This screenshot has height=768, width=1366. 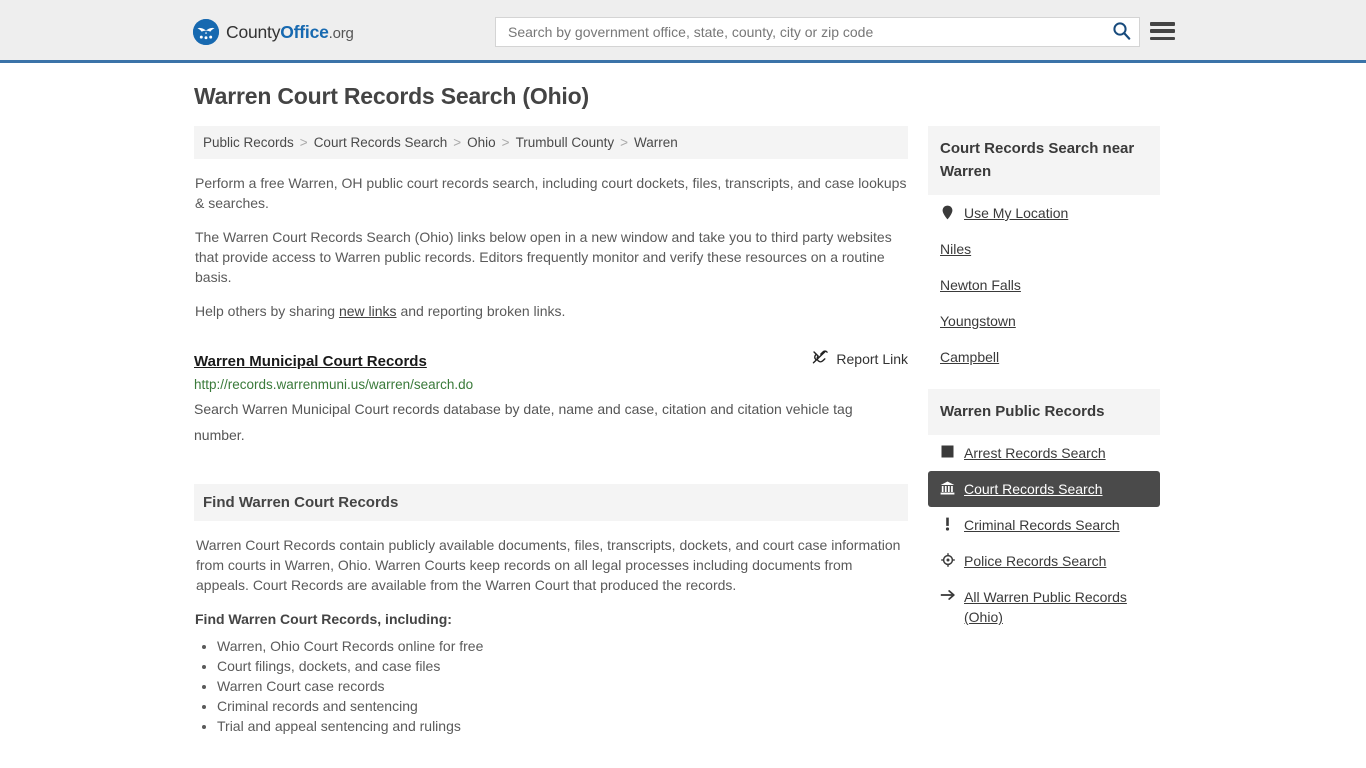 I want to click on sidebar-item-court-records-search: Court Records Search, so click(x=1044, y=489).